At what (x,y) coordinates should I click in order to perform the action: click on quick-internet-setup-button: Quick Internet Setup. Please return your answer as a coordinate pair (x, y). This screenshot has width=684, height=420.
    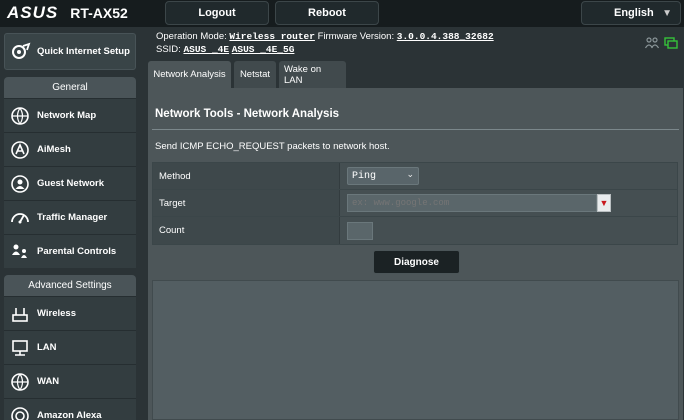
    Looking at the image, I should click on (70, 51).